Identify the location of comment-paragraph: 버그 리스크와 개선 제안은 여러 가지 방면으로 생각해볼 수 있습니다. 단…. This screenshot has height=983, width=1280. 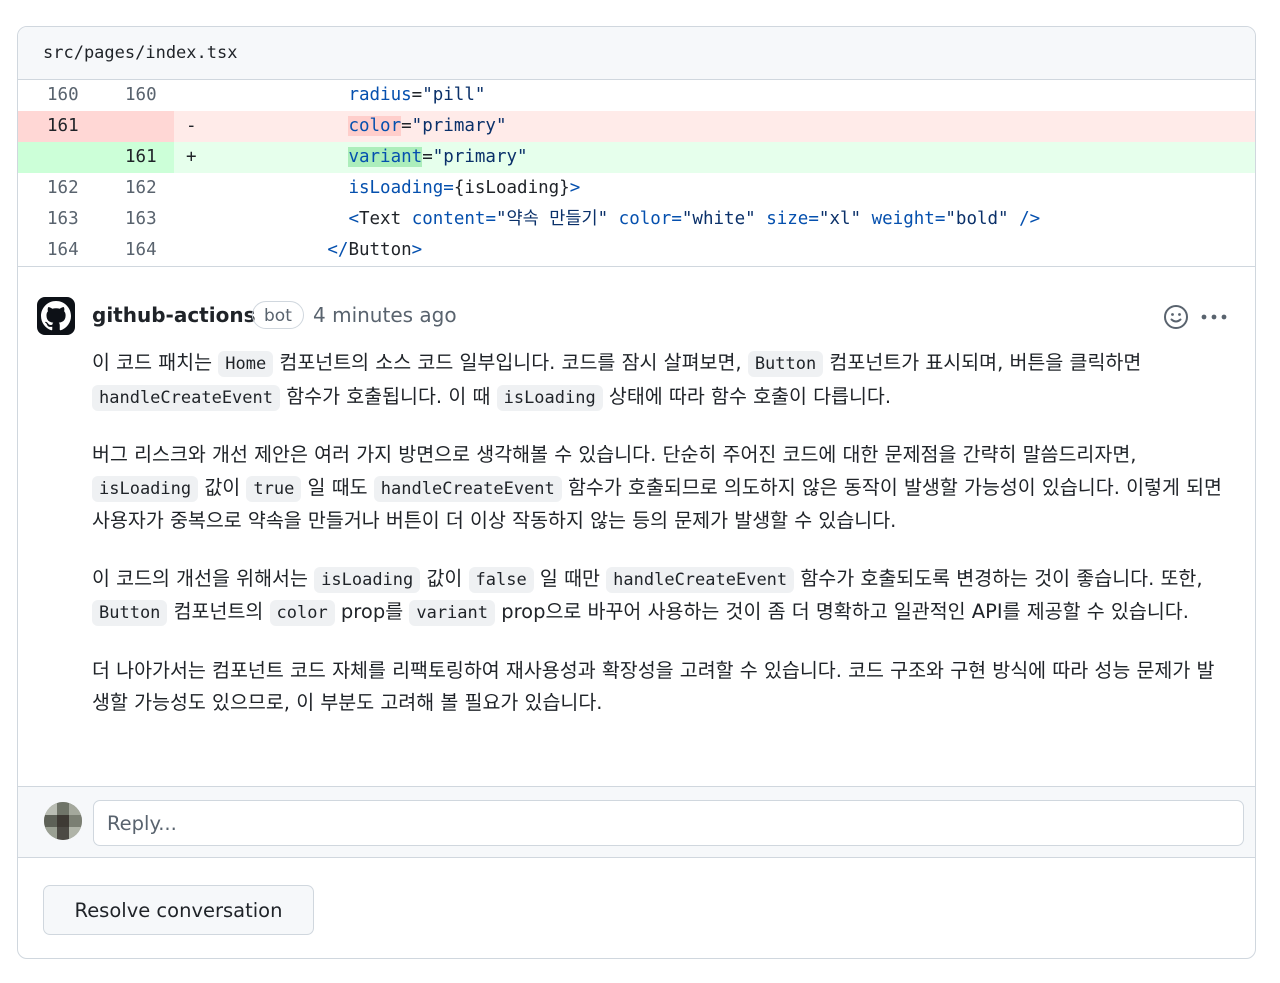
(657, 487).